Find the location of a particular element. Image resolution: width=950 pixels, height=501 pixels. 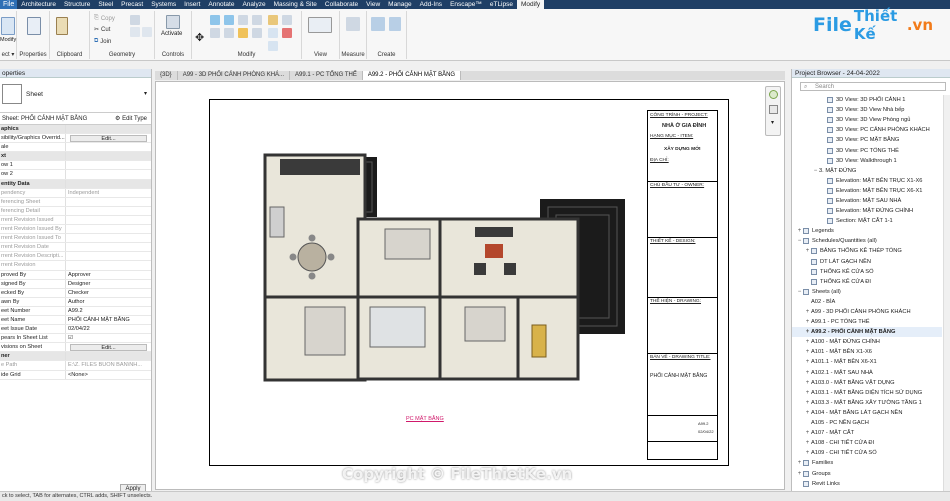

browser-item: Elevation: MẶT SAU NHÀ is located at coordinates (867, 201).